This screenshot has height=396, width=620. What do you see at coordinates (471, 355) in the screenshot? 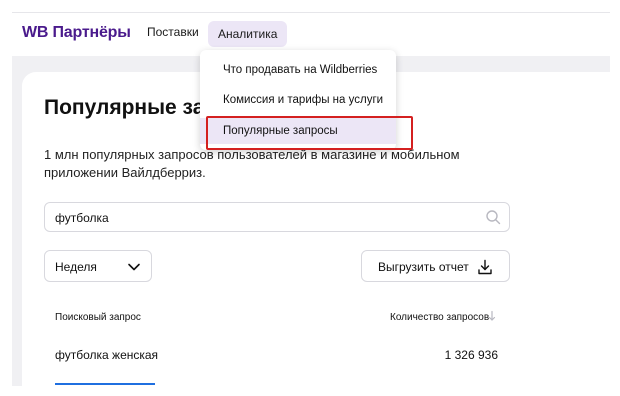
I see `table-row-count: 1 326 936` at bounding box center [471, 355].